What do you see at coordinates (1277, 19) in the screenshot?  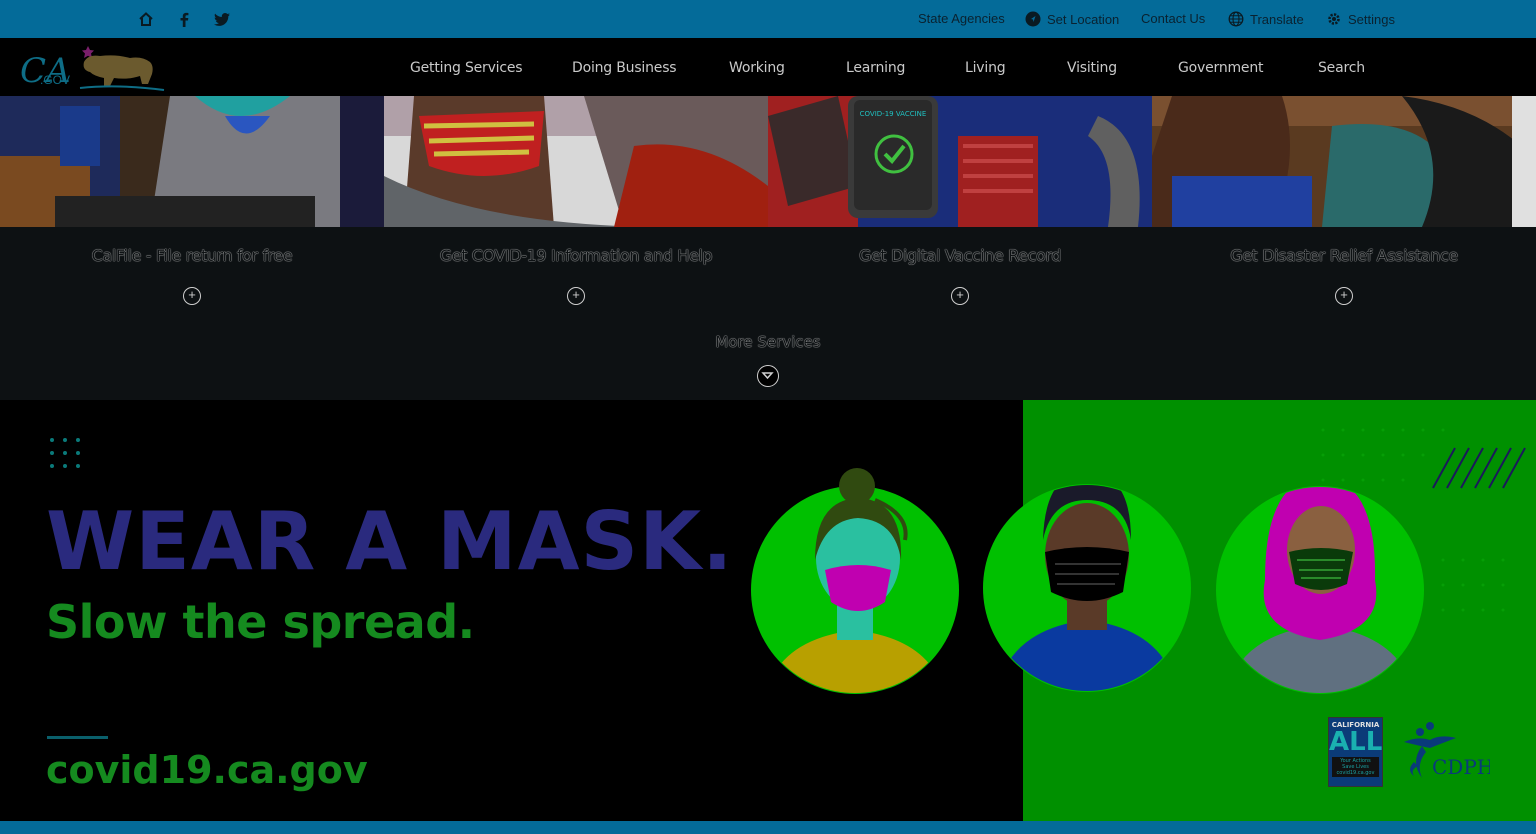 I see `translate-label: Translate` at bounding box center [1277, 19].